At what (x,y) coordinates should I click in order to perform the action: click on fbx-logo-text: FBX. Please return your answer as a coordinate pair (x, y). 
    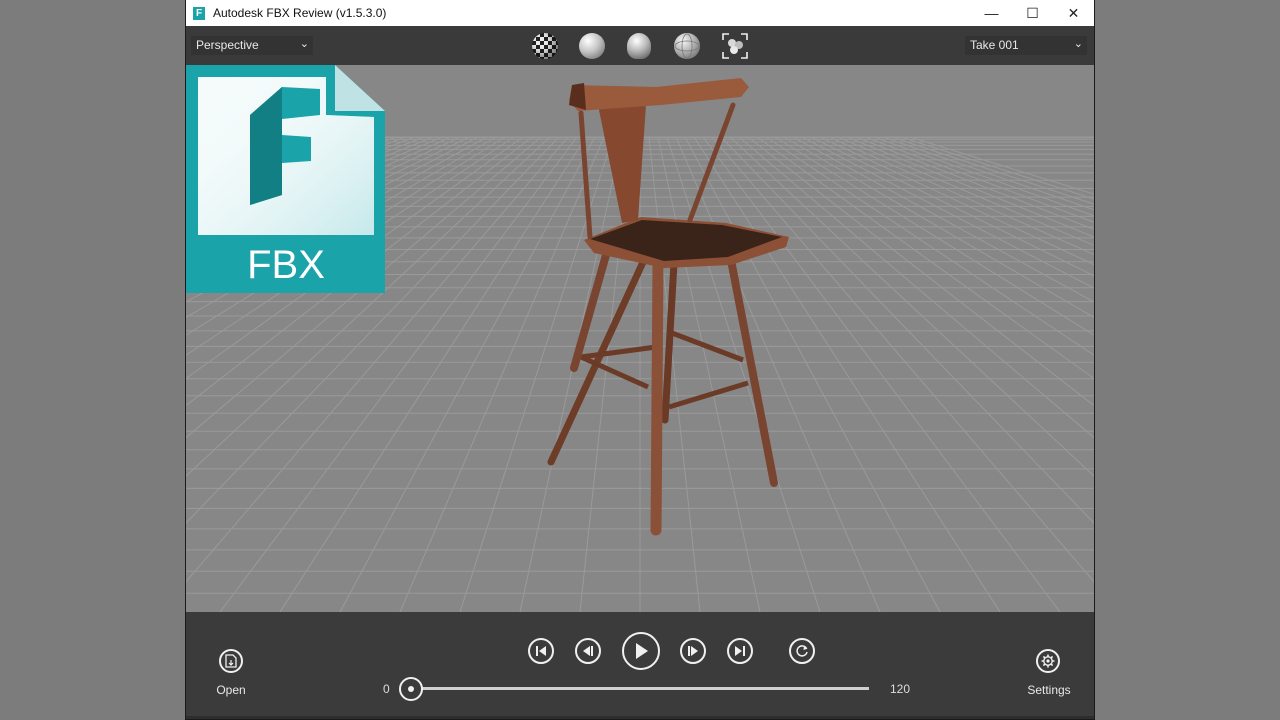
    Looking at the image, I should click on (286, 265).